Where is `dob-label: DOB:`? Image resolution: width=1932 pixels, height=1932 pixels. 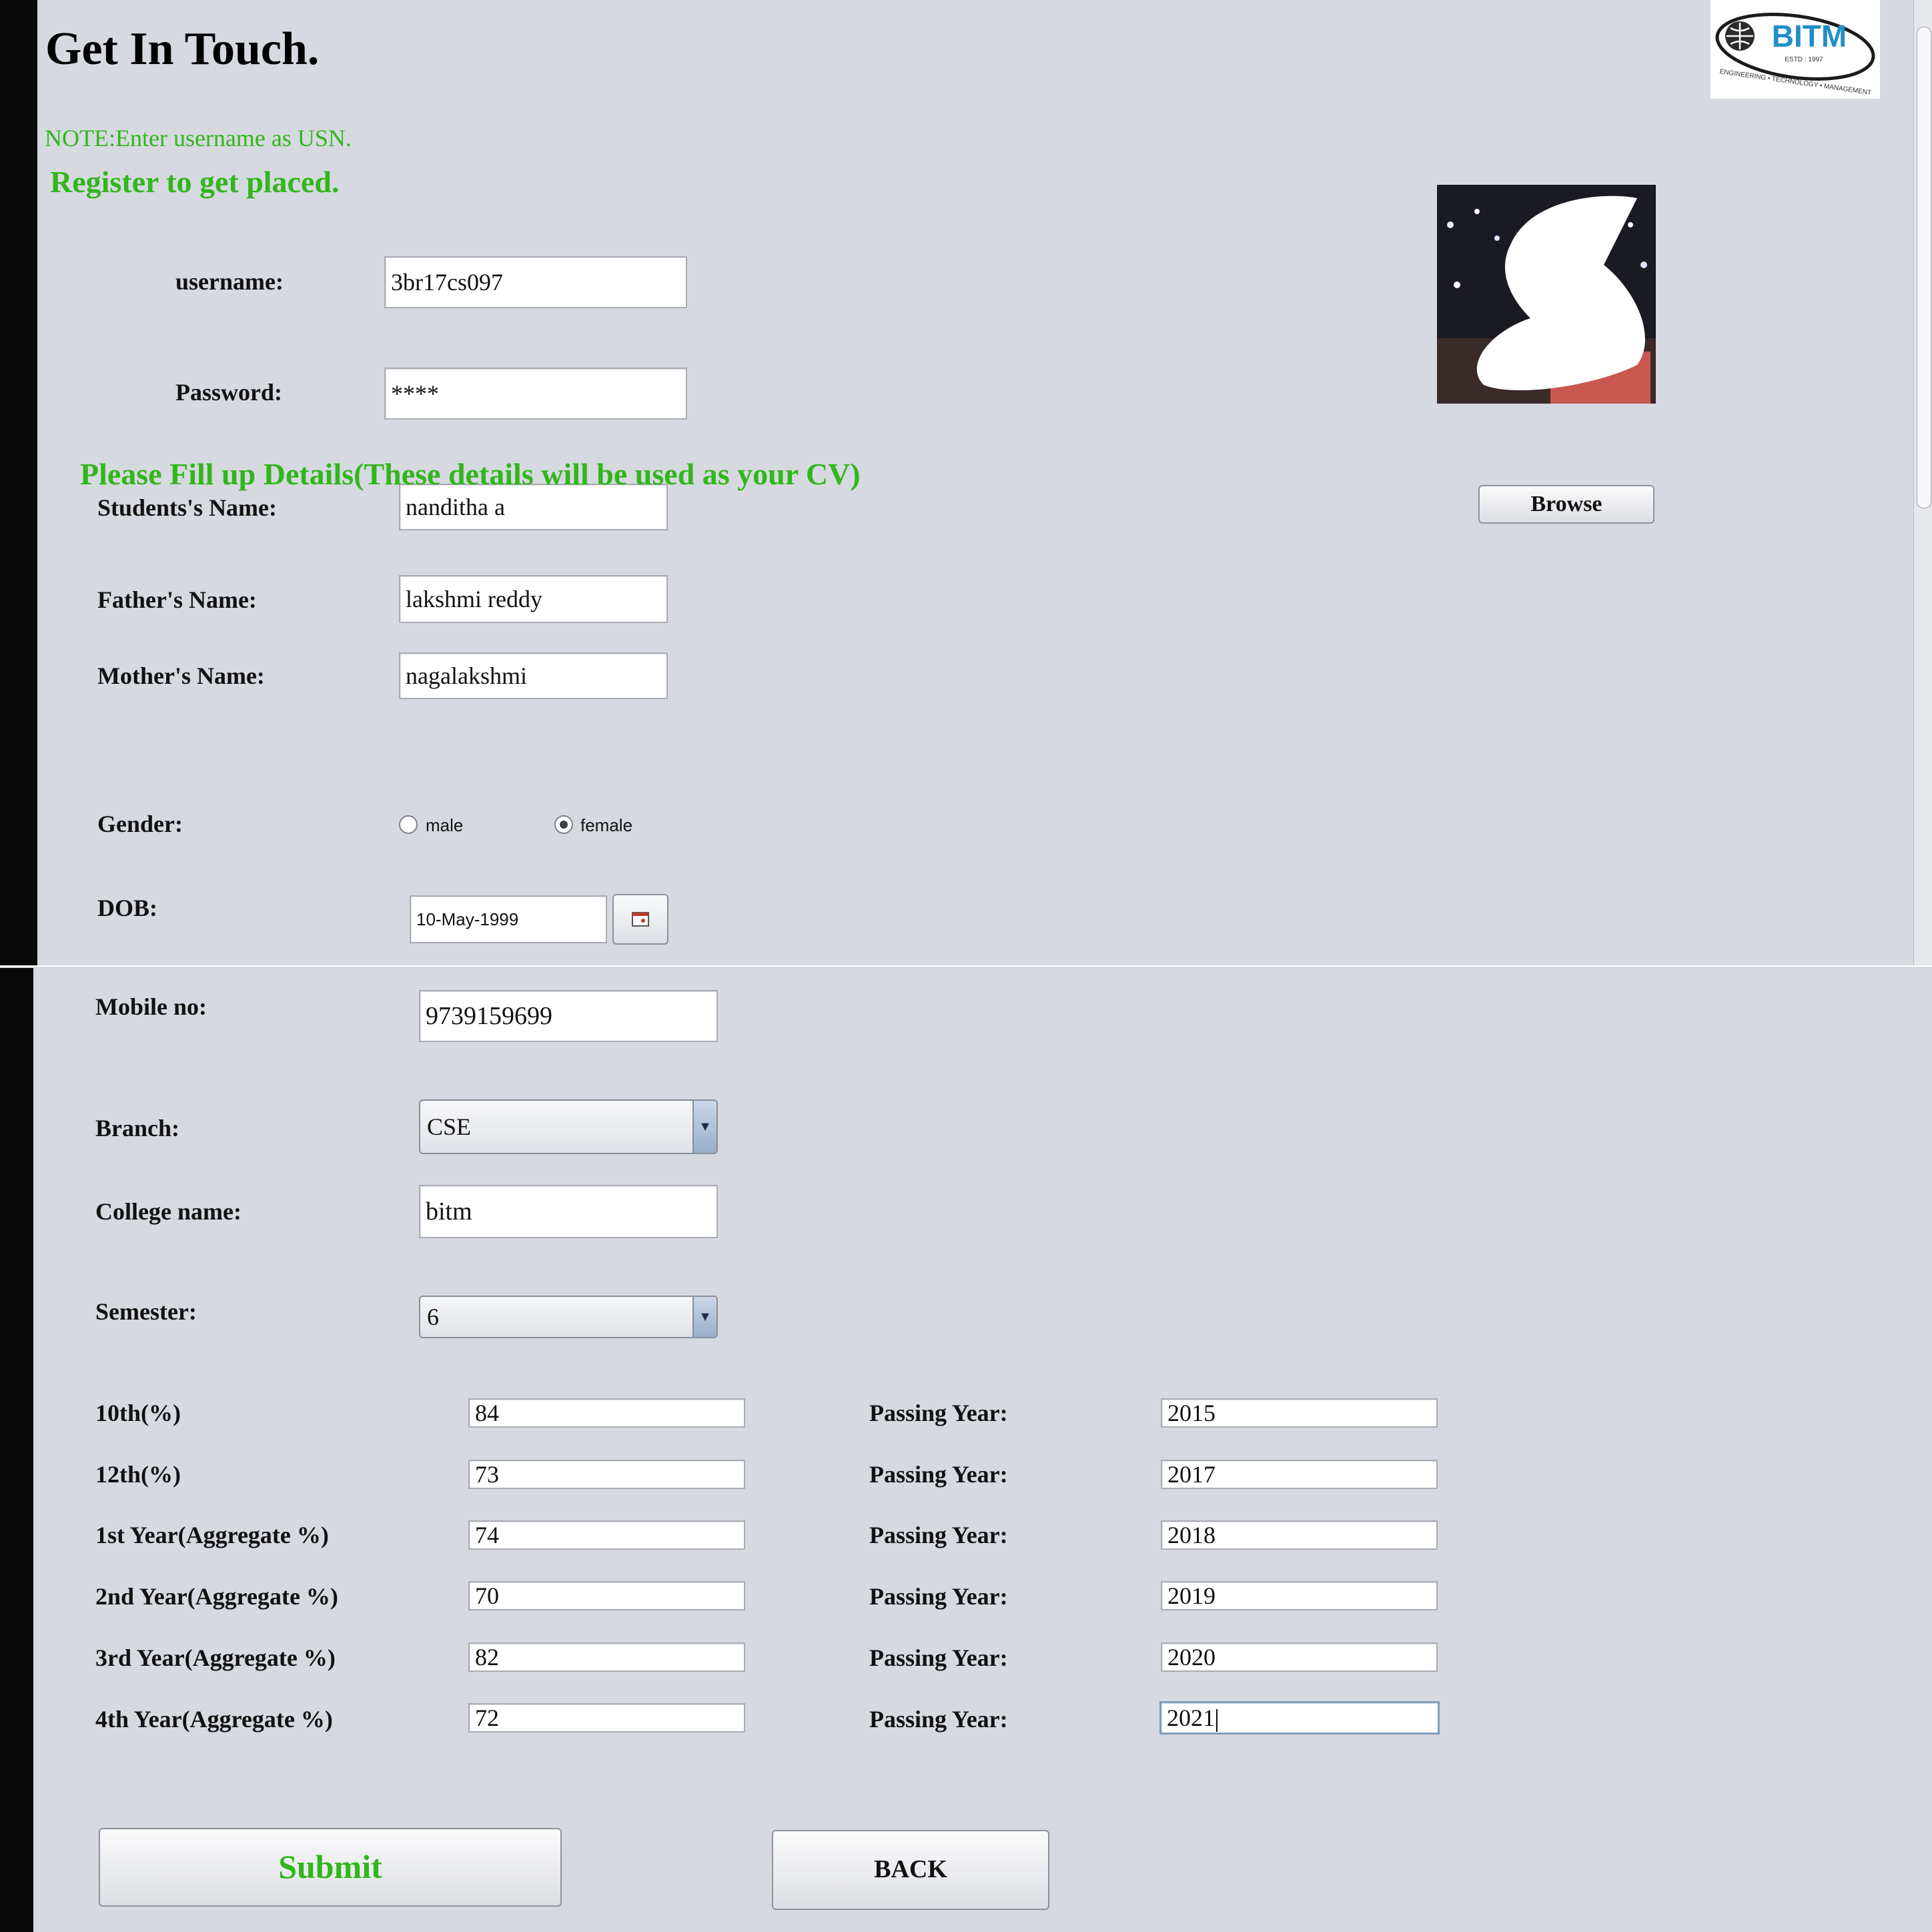
dob-label: DOB: is located at coordinates (127, 908).